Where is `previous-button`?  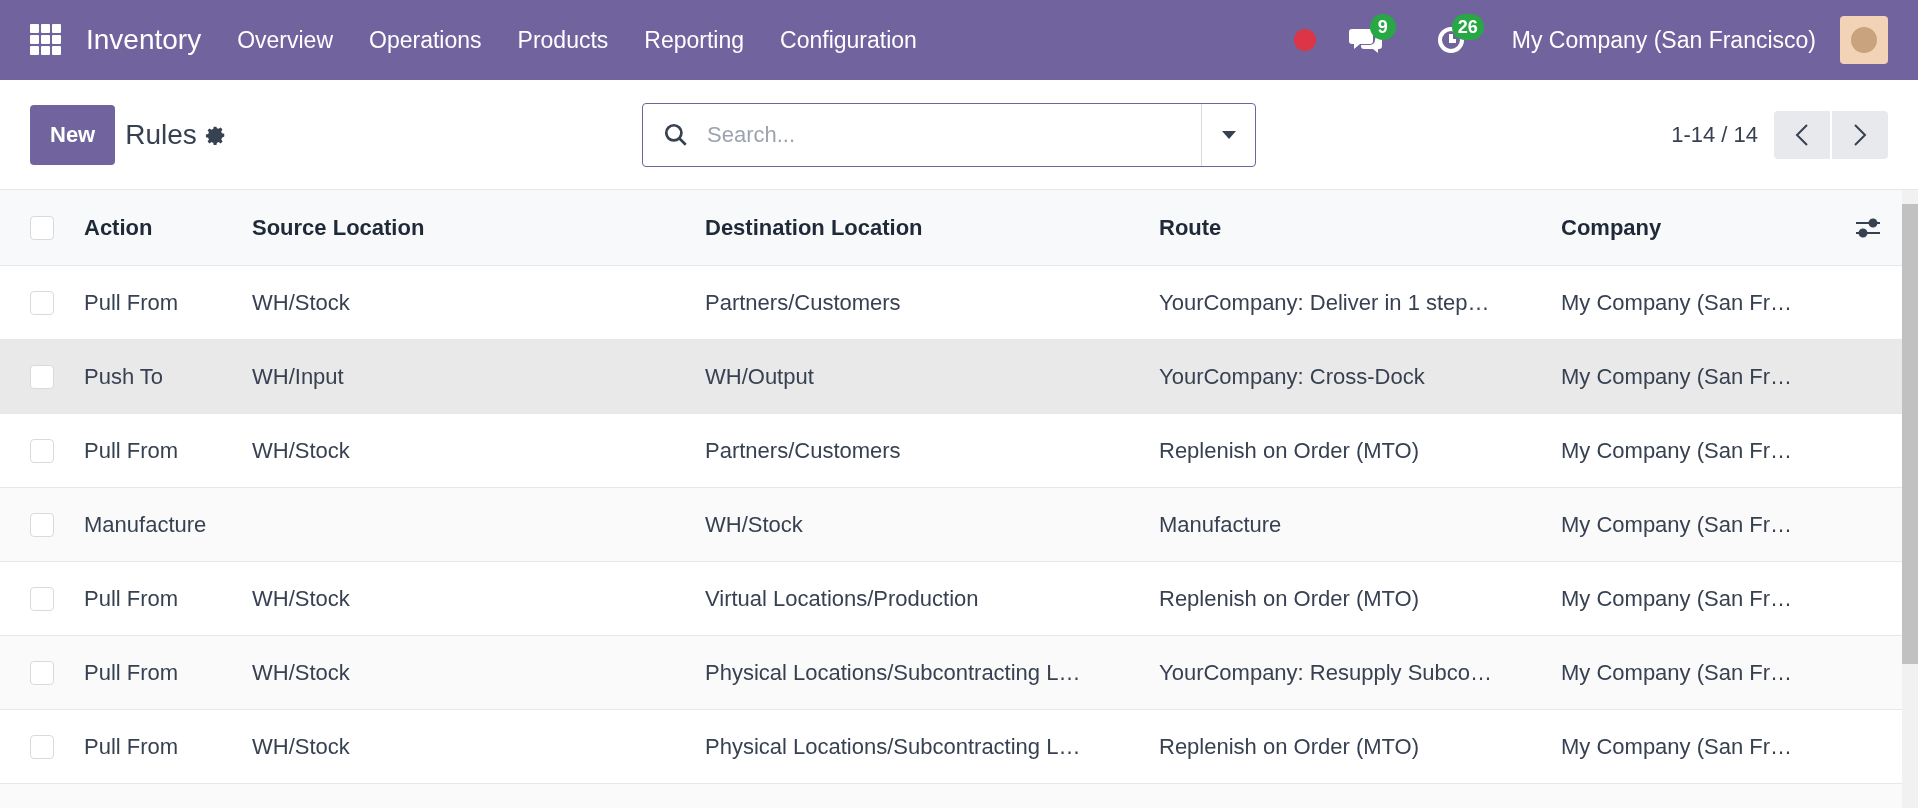 previous-button is located at coordinates (1802, 134).